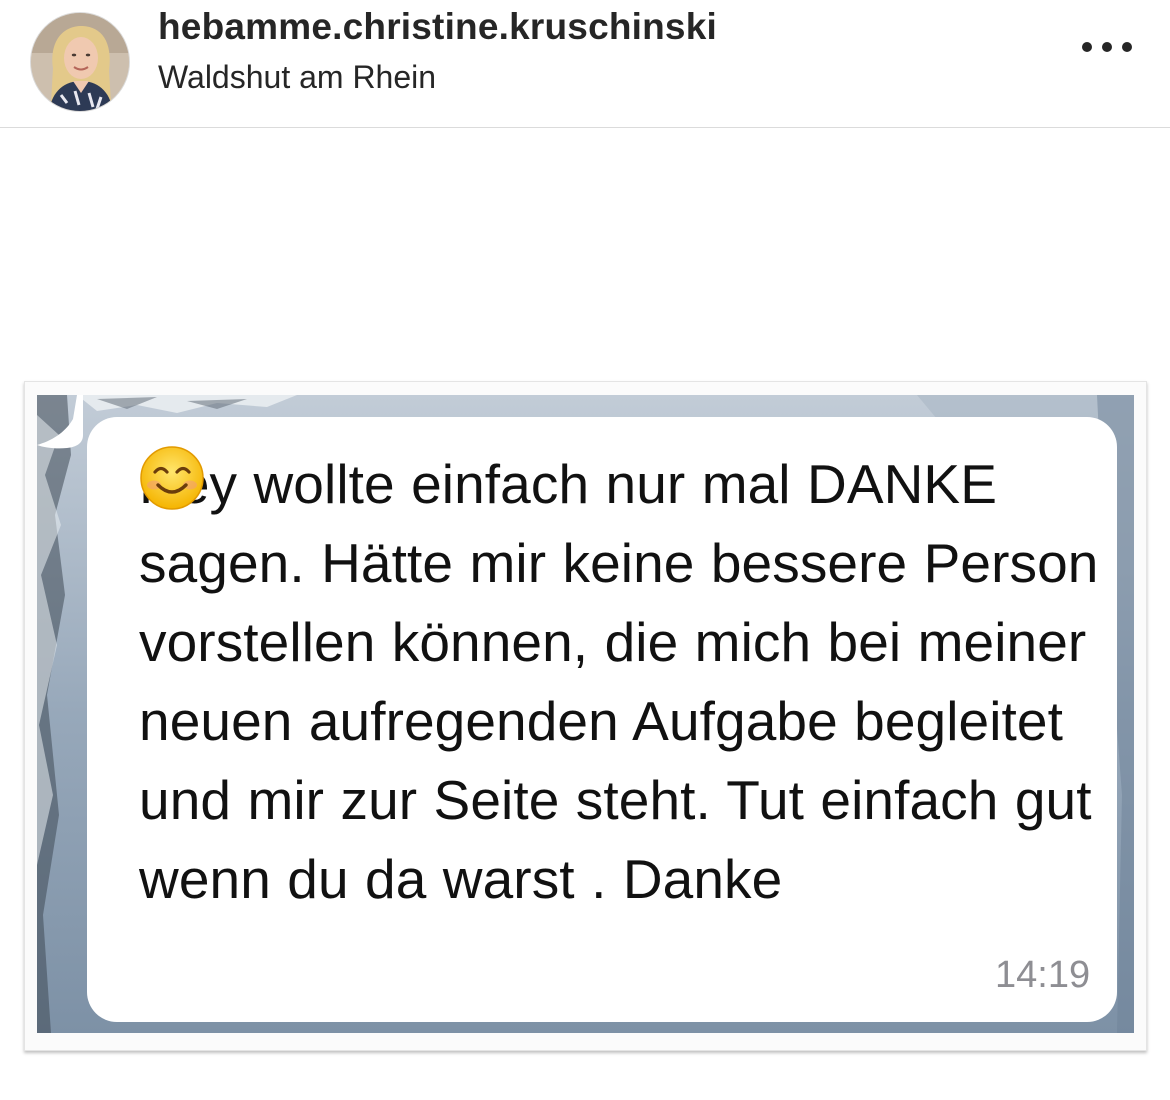  I want to click on post-location: Waldshut am Rhein, so click(297, 77).